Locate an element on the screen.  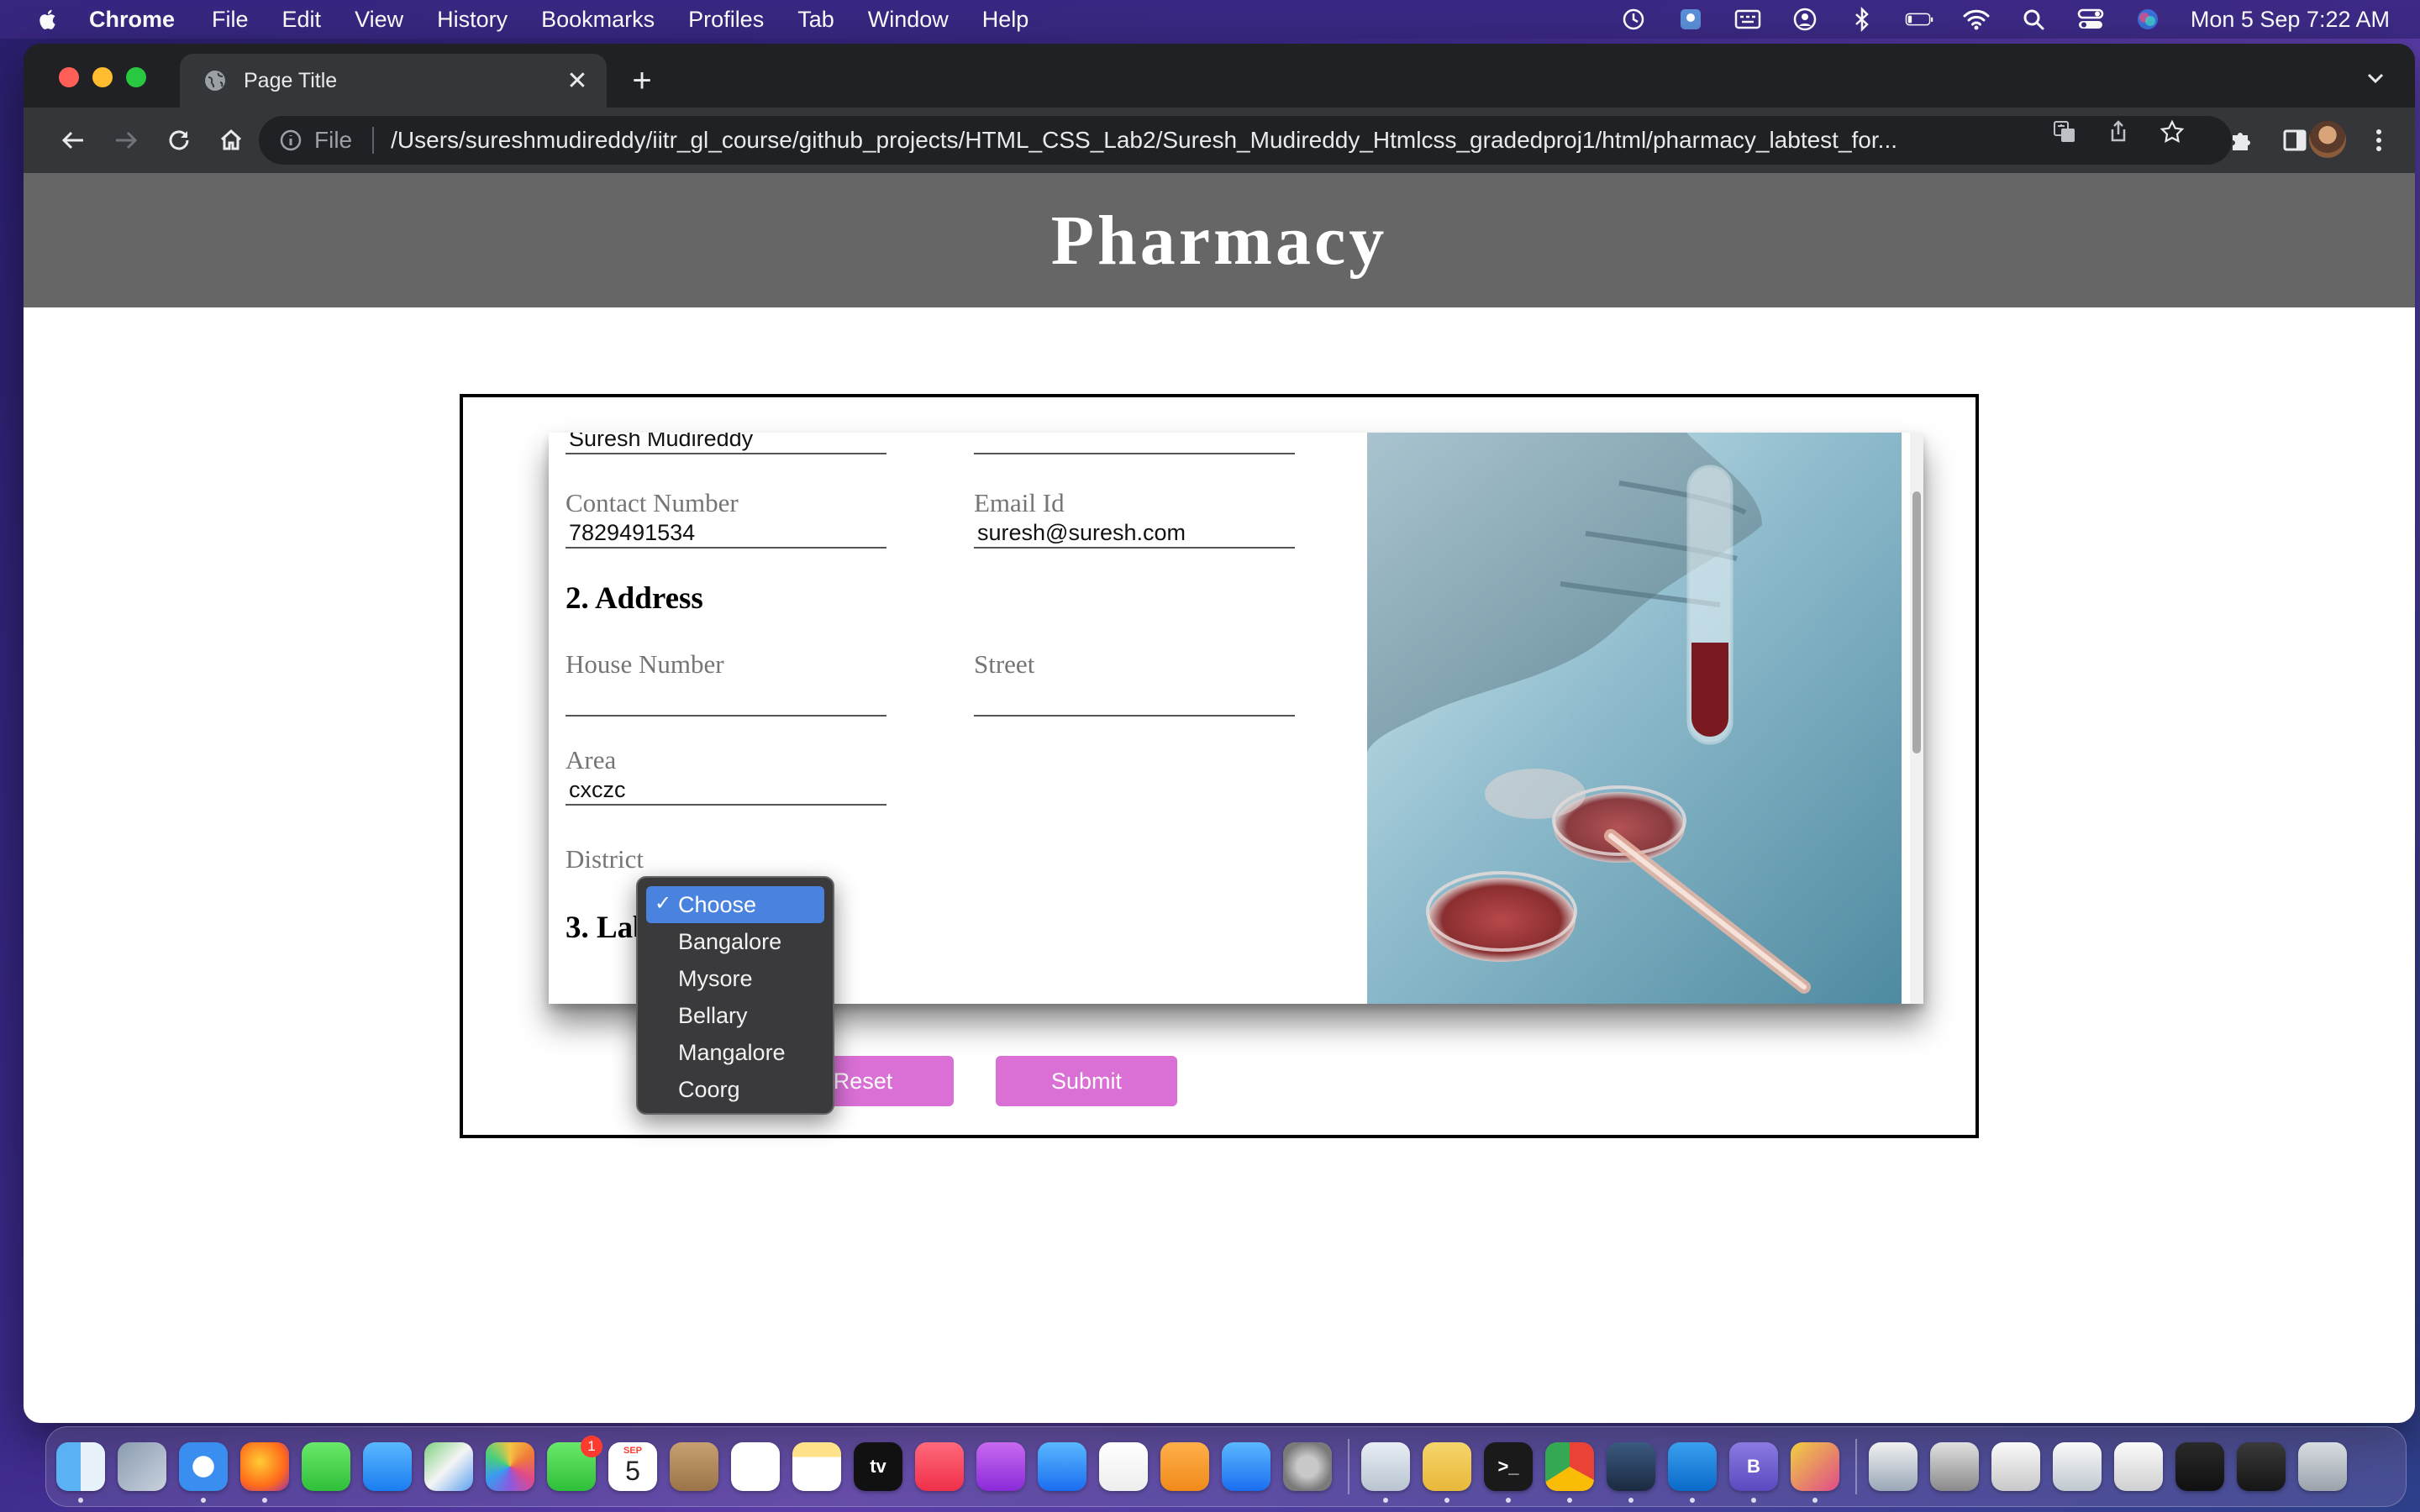
preview-icon is located at coordinates (1385, 1472).